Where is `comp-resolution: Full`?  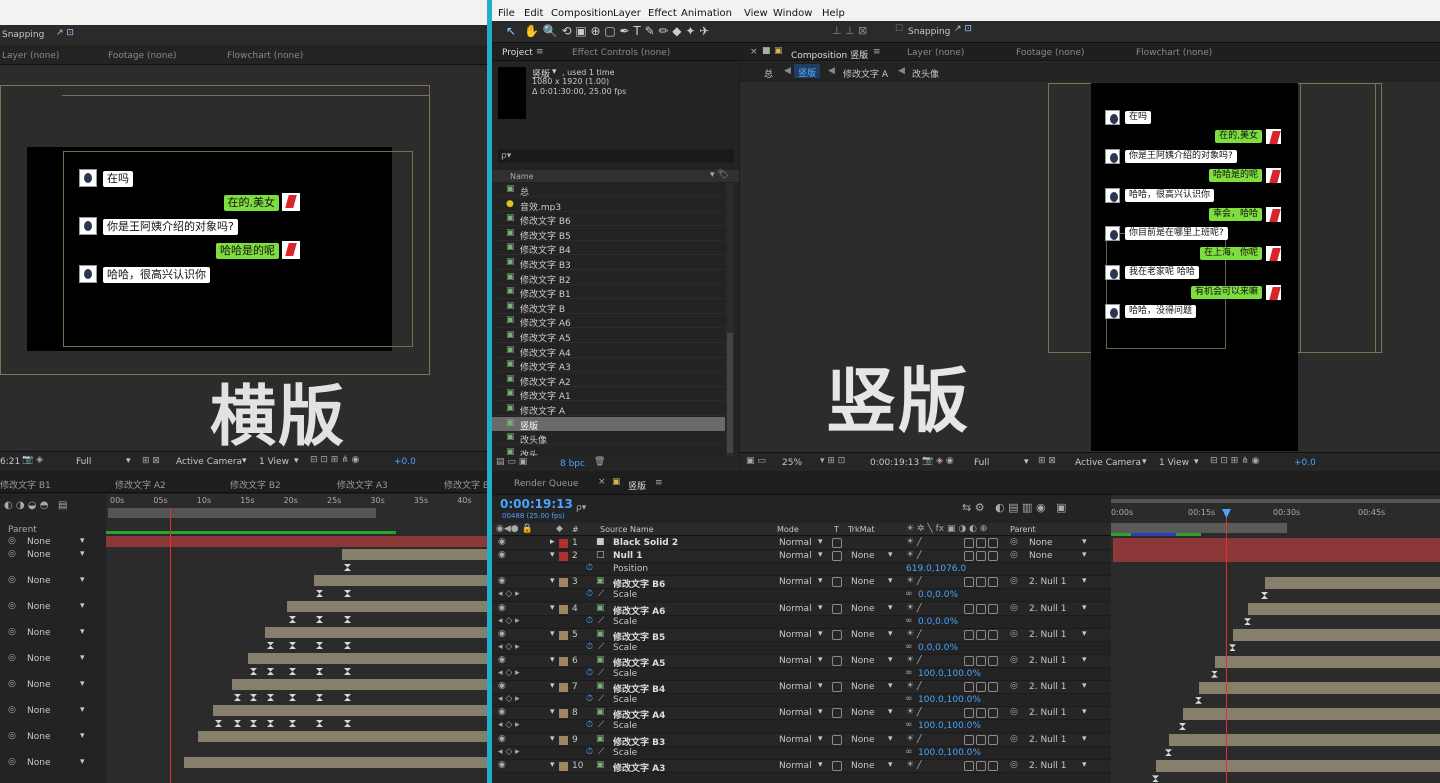 comp-resolution: Full is located at coordinates (981, 463).